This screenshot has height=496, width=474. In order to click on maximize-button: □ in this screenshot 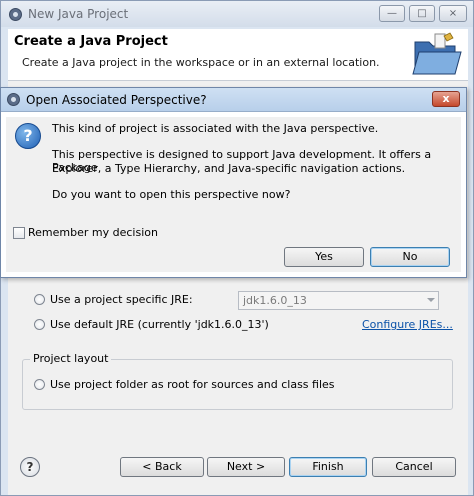, I will do `click(422, 13)`.